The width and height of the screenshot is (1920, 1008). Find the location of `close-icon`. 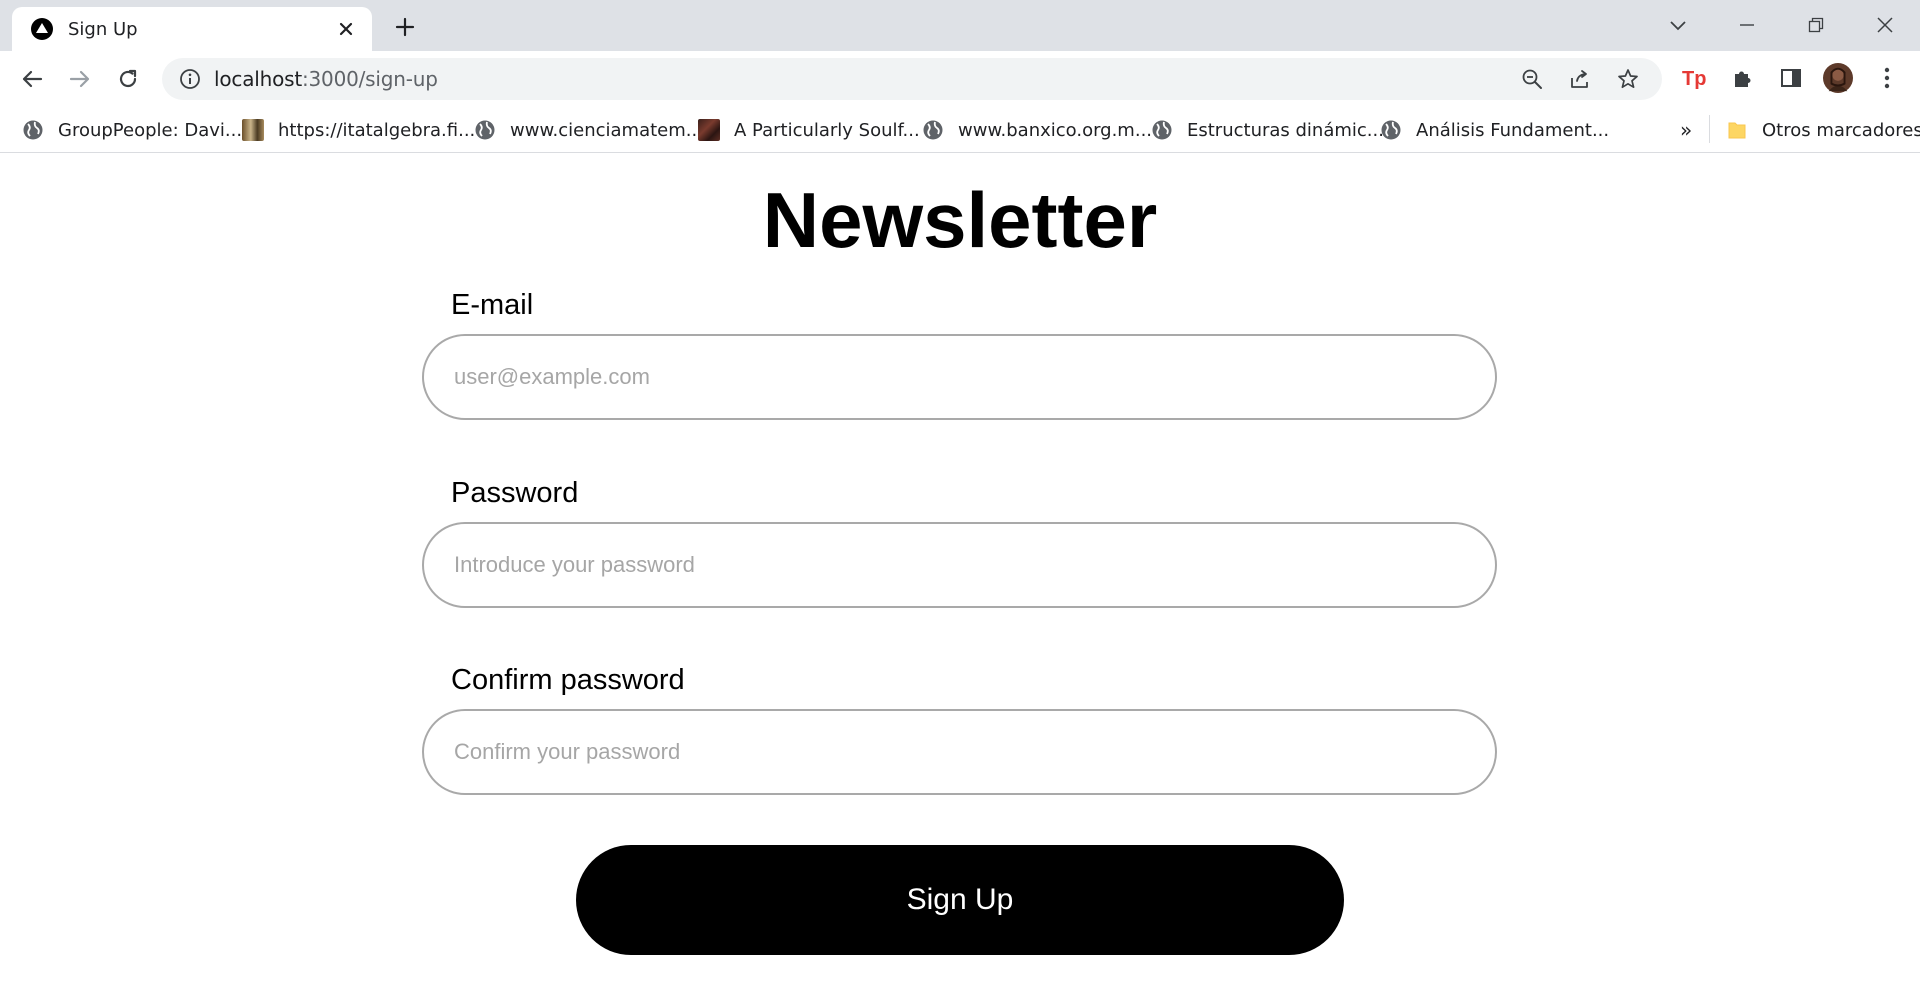

close-icon is located at coordinates (346, 29).